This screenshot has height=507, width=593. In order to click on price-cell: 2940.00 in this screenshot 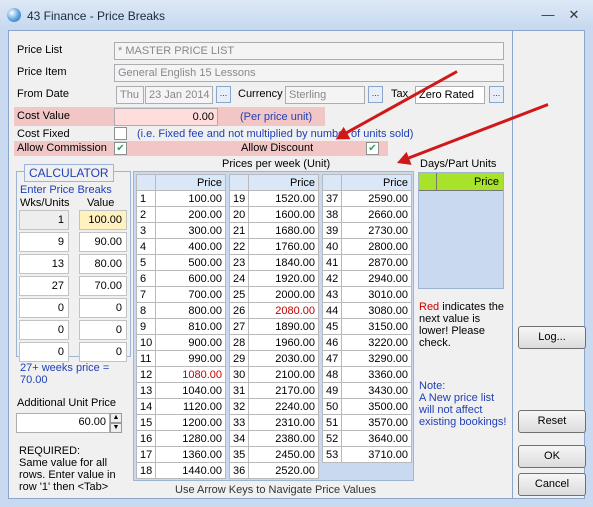, I will do `click(376, 278)`.